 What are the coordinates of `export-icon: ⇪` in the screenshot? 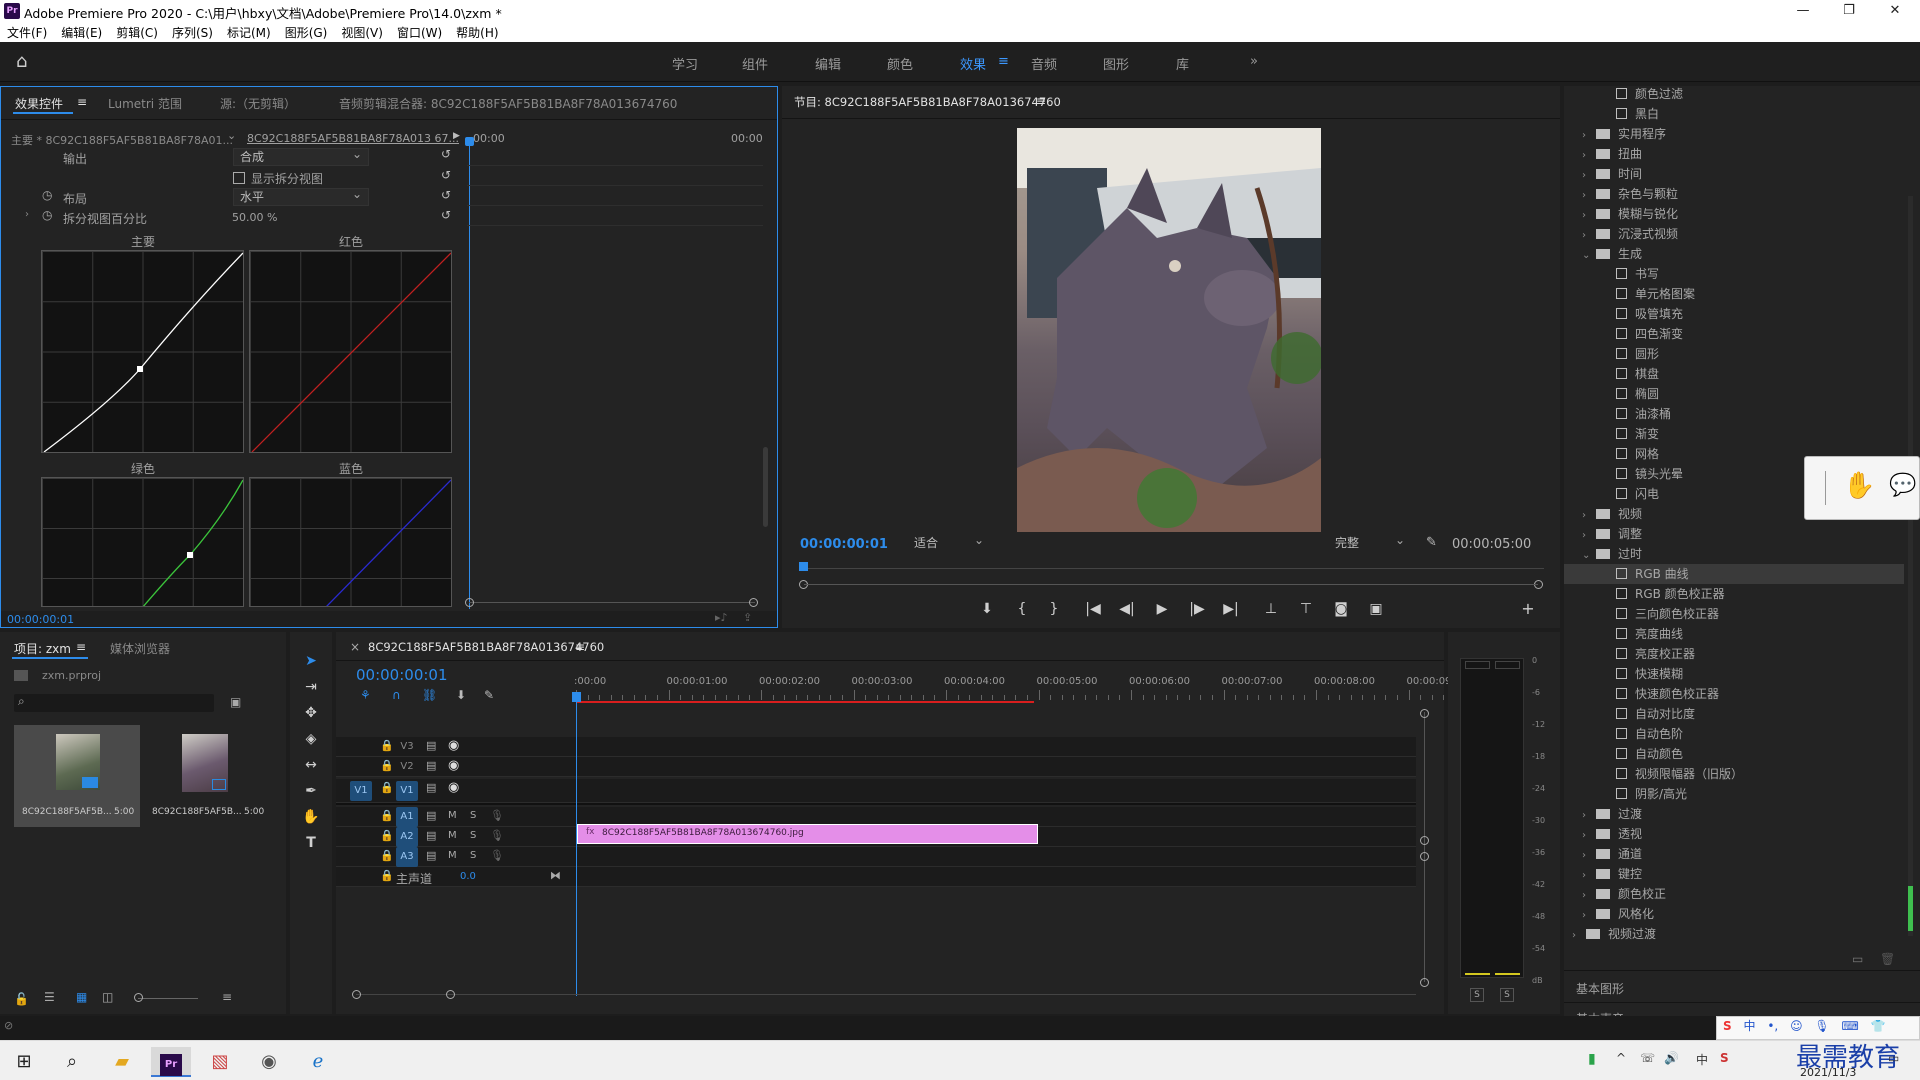 It's located at (747, 617).